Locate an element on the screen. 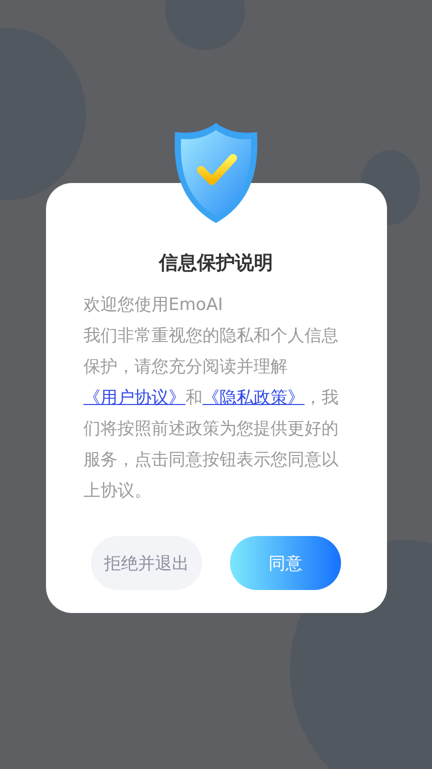 The image size is (432, 769). policy-link: 《隐私政策》 is located at coordinates (253, 398).